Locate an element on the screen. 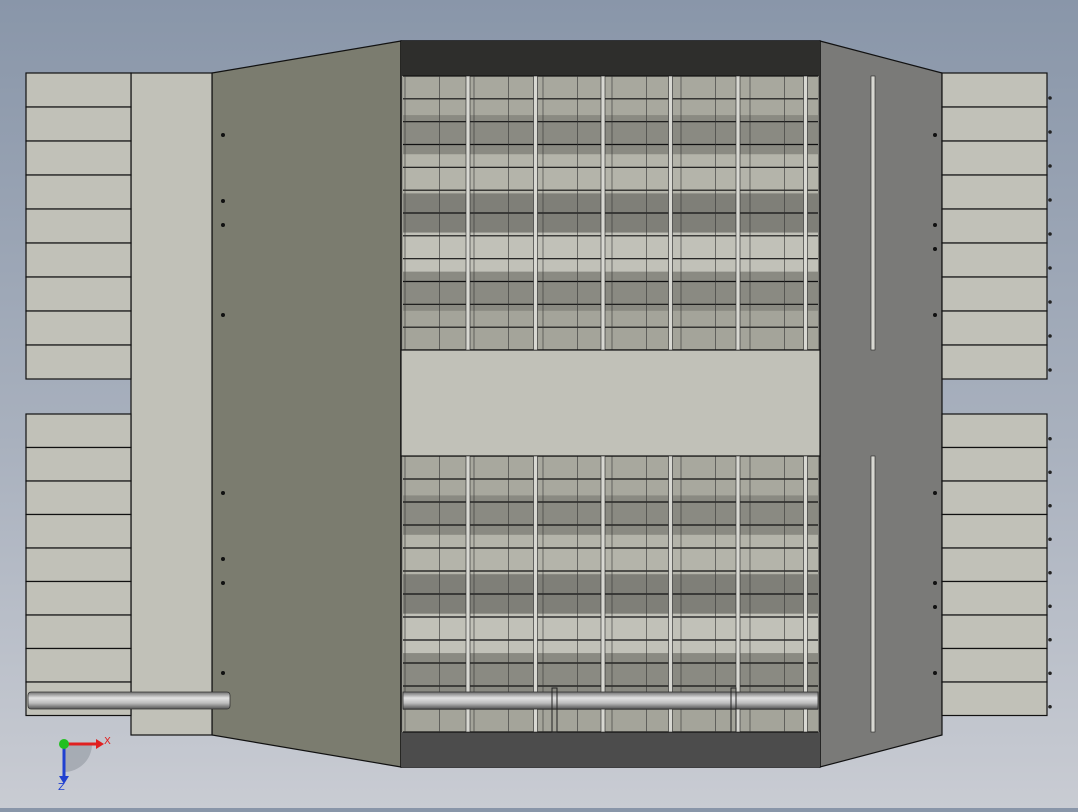 This screenshot has height=812, width=1078. middle-plate is located at coordinates (610, 403).